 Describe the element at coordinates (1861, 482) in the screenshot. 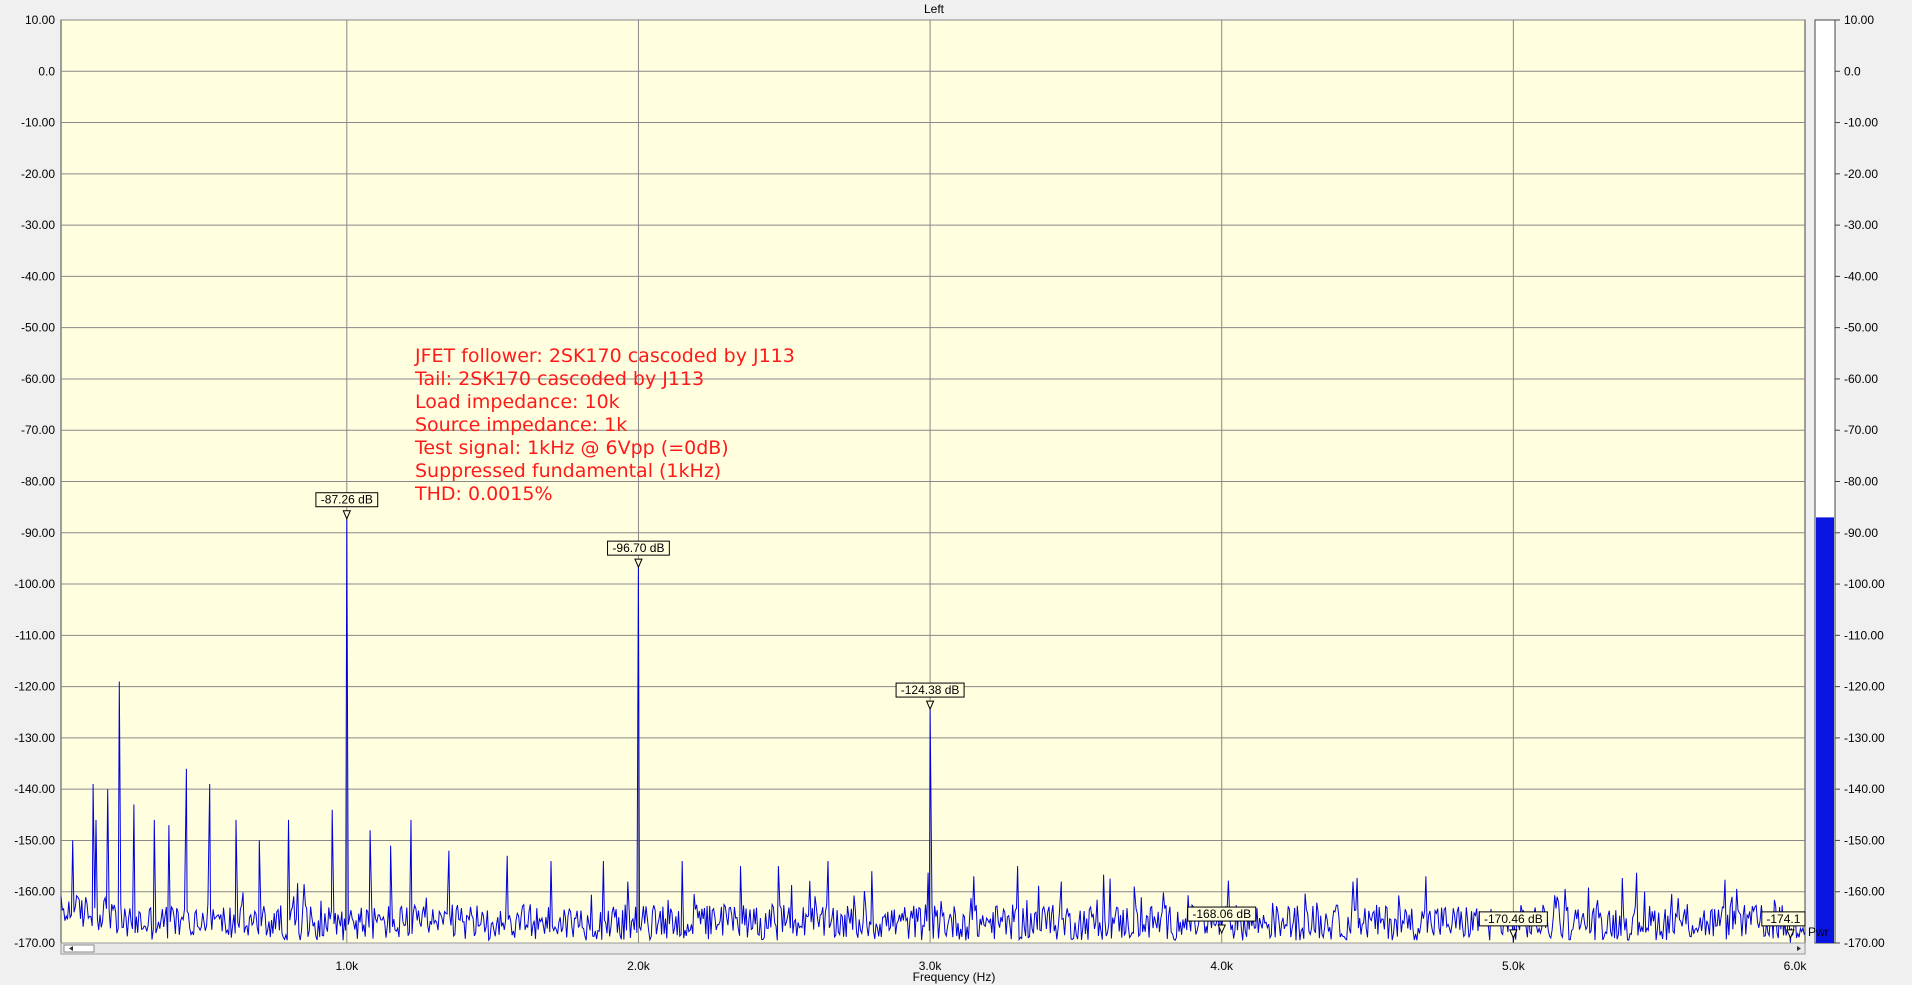

I see `meter-tick-label: -80.00` at that location.